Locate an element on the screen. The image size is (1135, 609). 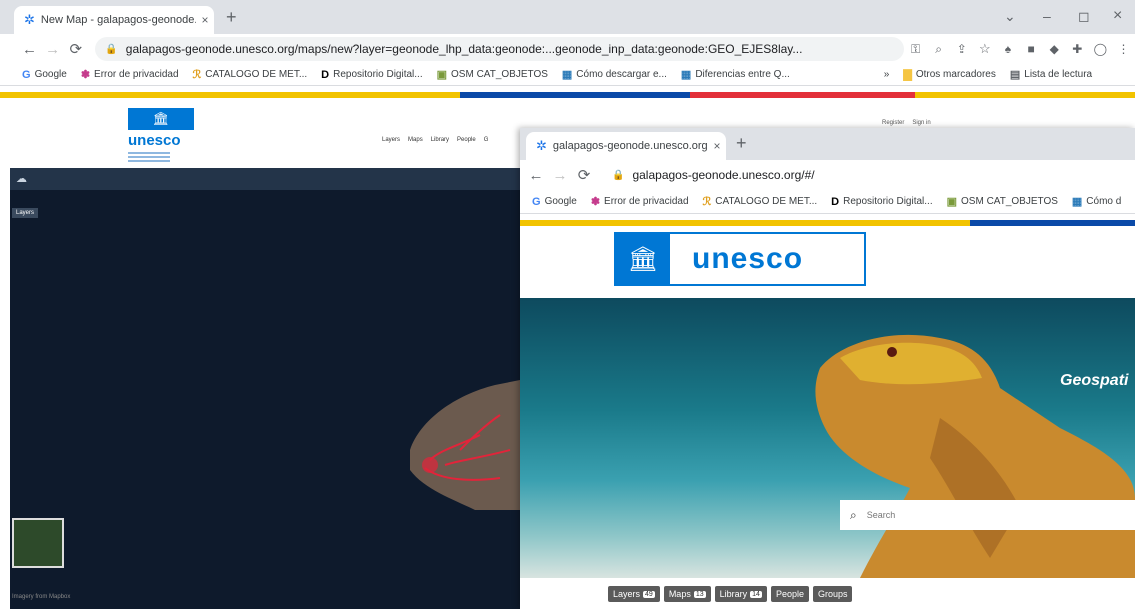
osm-icon: ▣ is located at coordinates (442, 75).